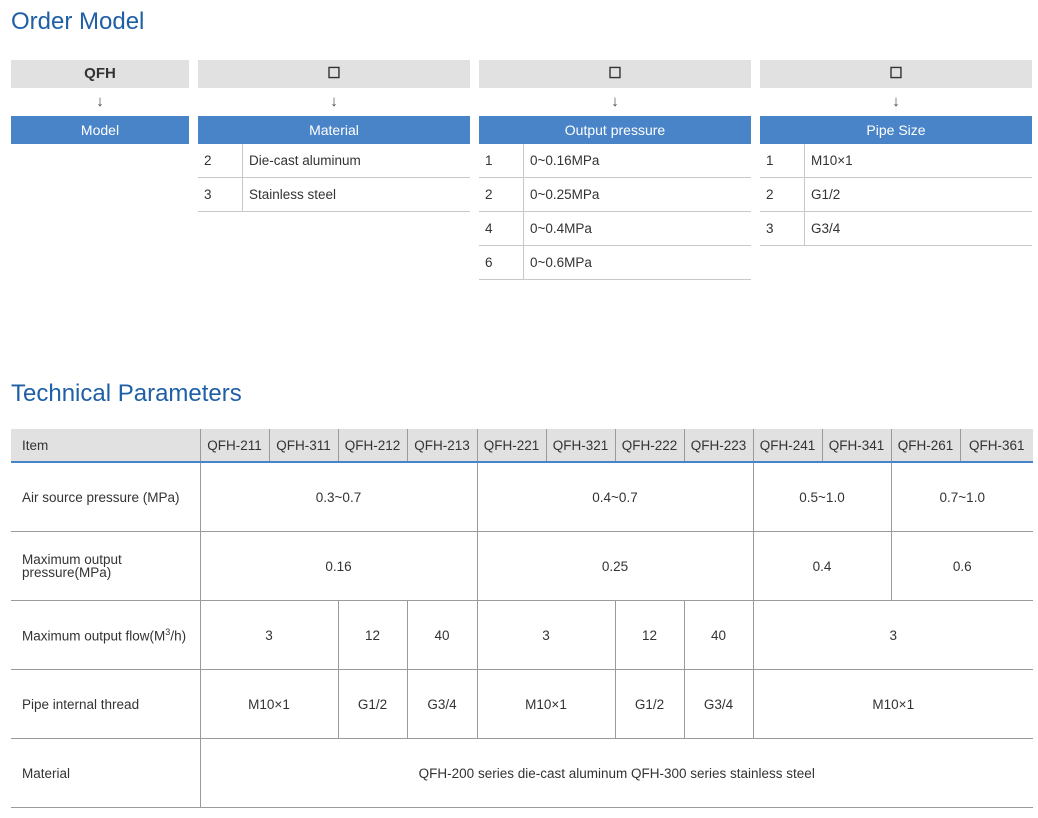 This screenshot has width=1038, height=818. What do you see at coordinates (896, 161) in the screenshot?
I see `pipe-size-option: 1 M10×1` at bounding box center [896, 161].